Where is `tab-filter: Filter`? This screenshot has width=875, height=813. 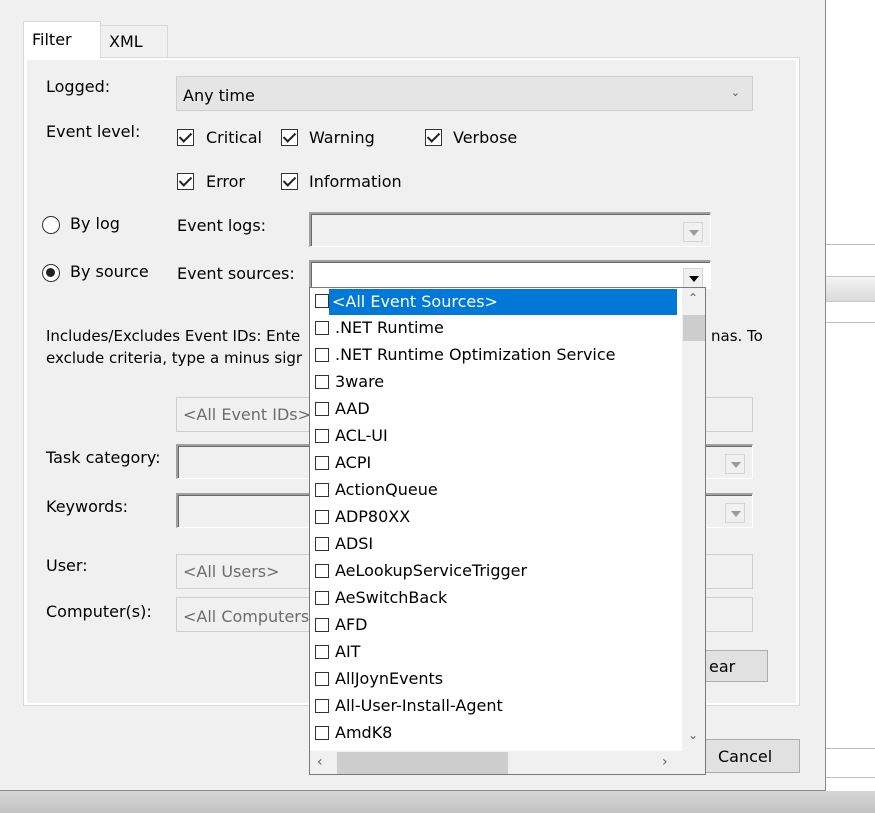 tab-filter: Filter is located at coordinates (62, 39).